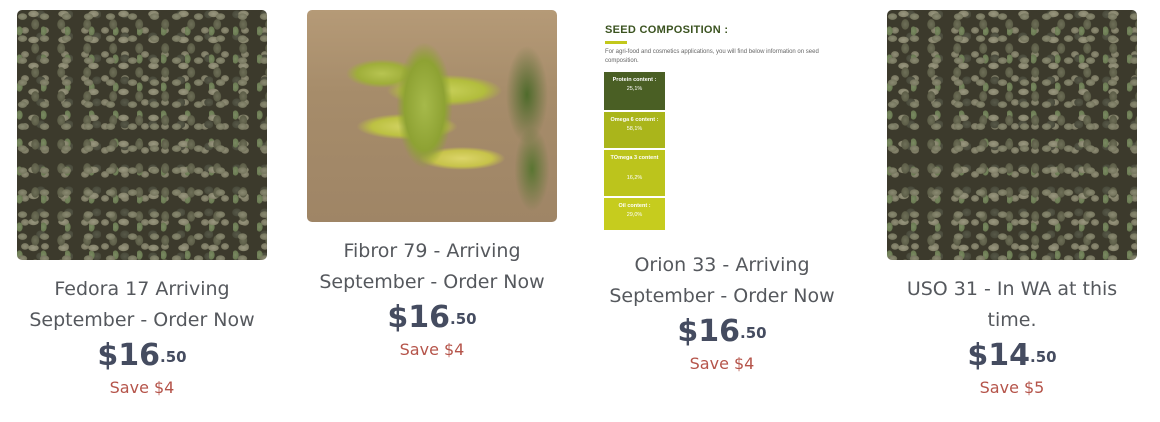 Image resolution: width=1160 pixels, height=422 pixels. I want to click on composition-protein-box: Protein content : 25,1%, so click(634, 91).